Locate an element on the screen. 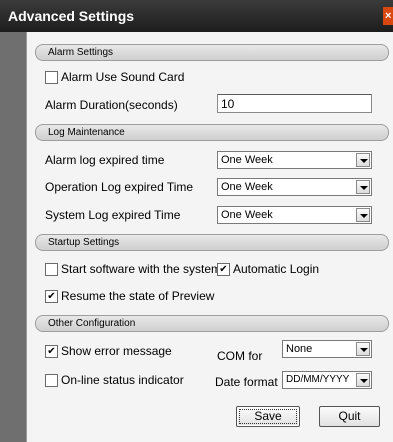 The height and width of the screenshot is (442, 393). section-header-log: Log Maintenance is located at coordinates (212, 132).